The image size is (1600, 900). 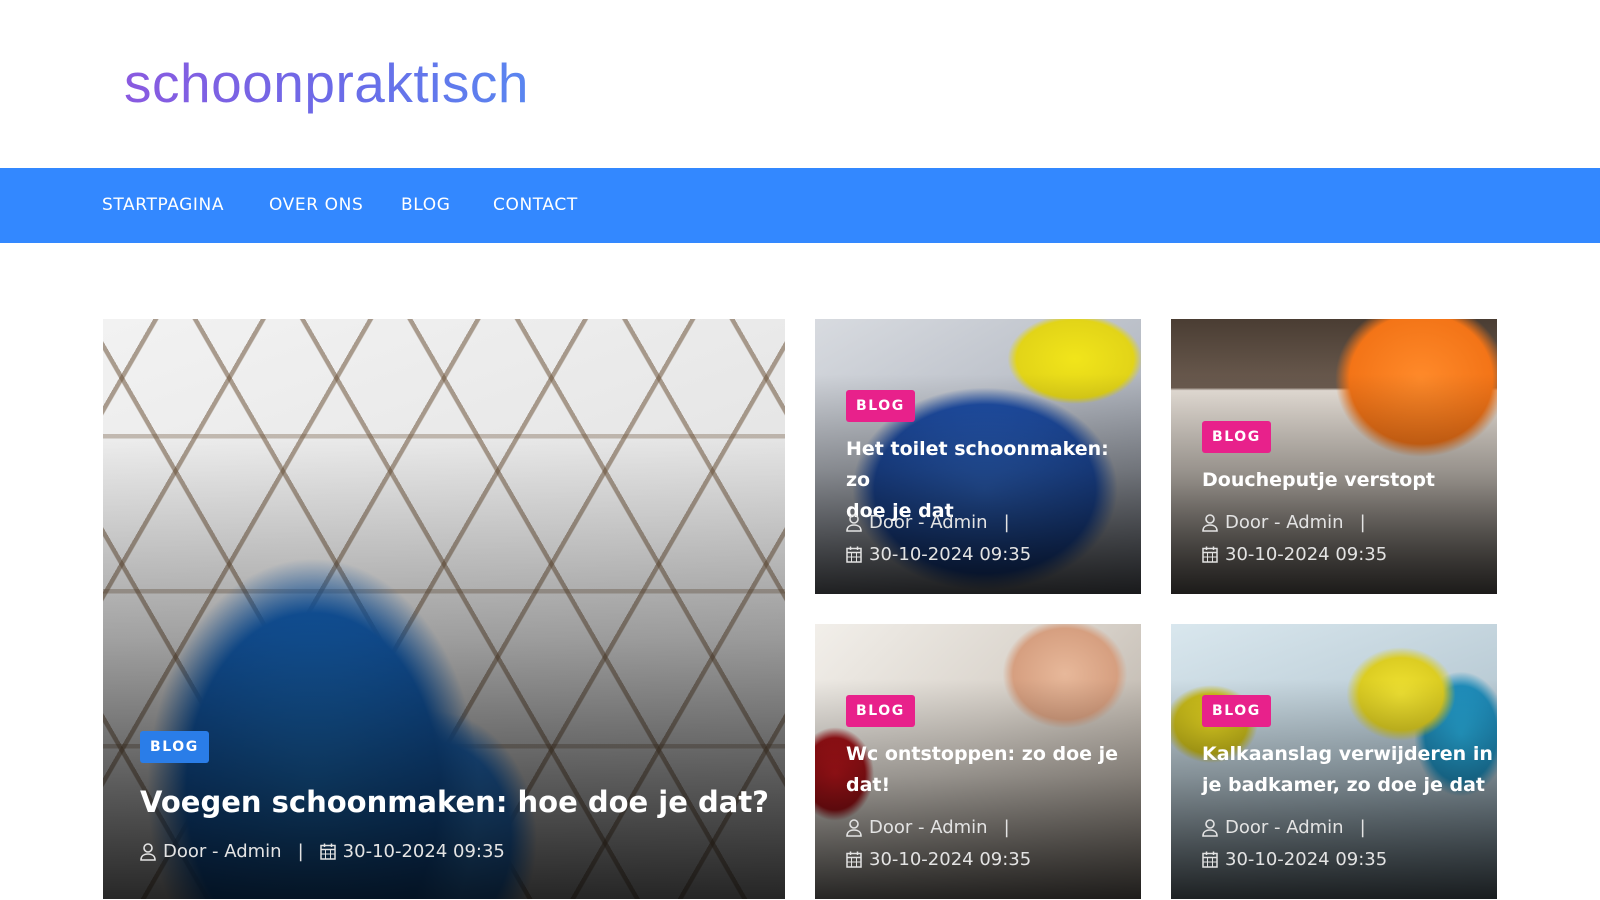 I want to click on featured-post-title: Voegen schoonmaken: hoe doe je dat?, so click(x=455, y=802).